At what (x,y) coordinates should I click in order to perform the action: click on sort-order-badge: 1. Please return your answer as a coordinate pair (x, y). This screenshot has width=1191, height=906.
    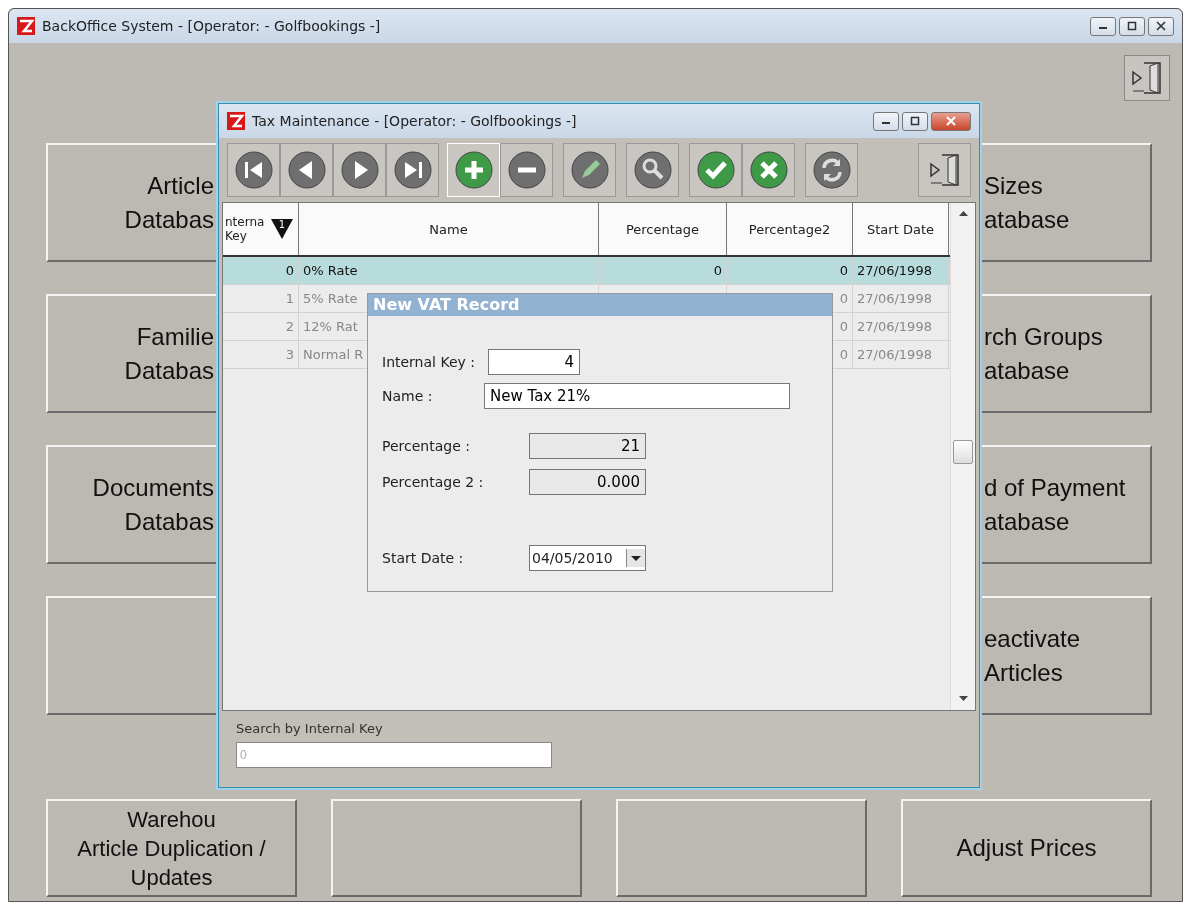
    Looking at the image, I should click on (282, 229).